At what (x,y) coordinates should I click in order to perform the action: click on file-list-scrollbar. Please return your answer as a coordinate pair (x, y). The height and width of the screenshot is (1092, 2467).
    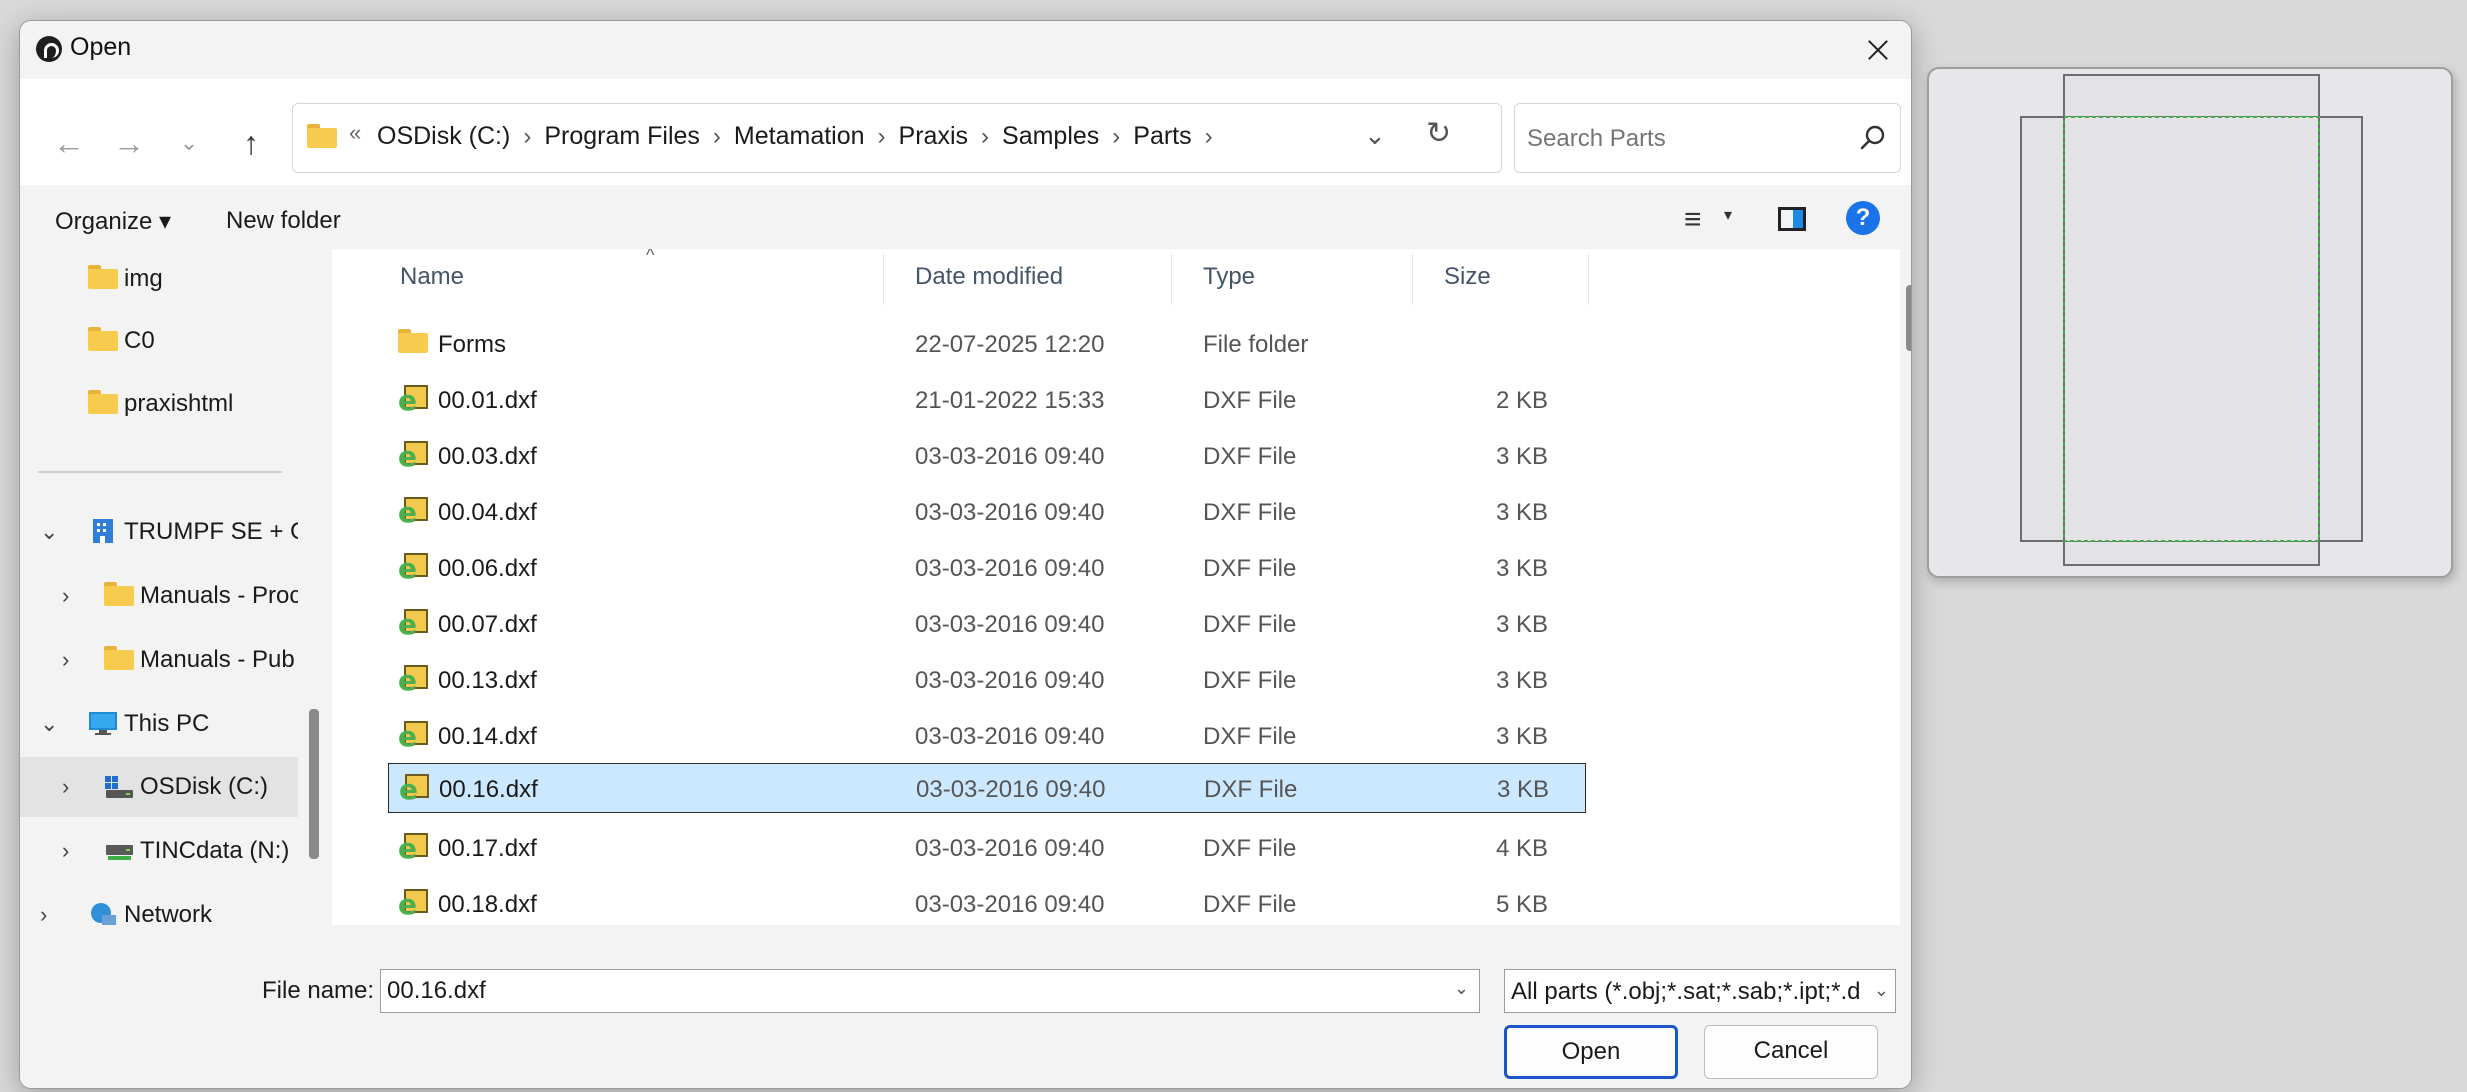
    Looking at the image, I should click on (1905, 587).